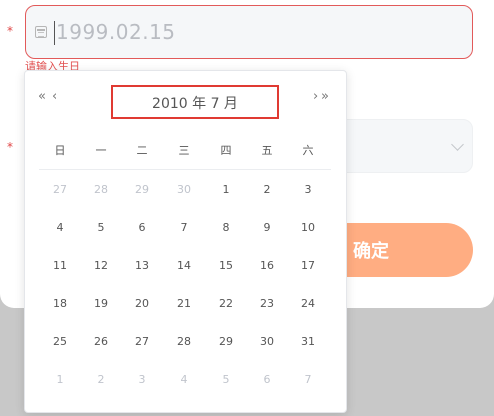  I want to click on day-cell: 11, so click(60, 265).